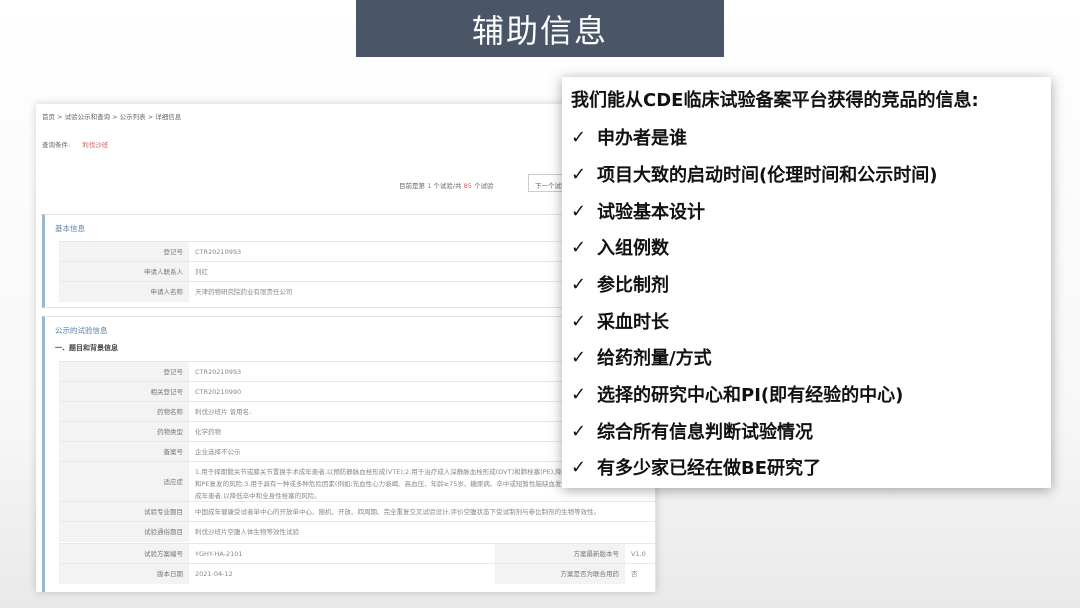  Describe the element at coordinates (124, 574) in the screenshot. I see `row-label: 版本日期` at that location.